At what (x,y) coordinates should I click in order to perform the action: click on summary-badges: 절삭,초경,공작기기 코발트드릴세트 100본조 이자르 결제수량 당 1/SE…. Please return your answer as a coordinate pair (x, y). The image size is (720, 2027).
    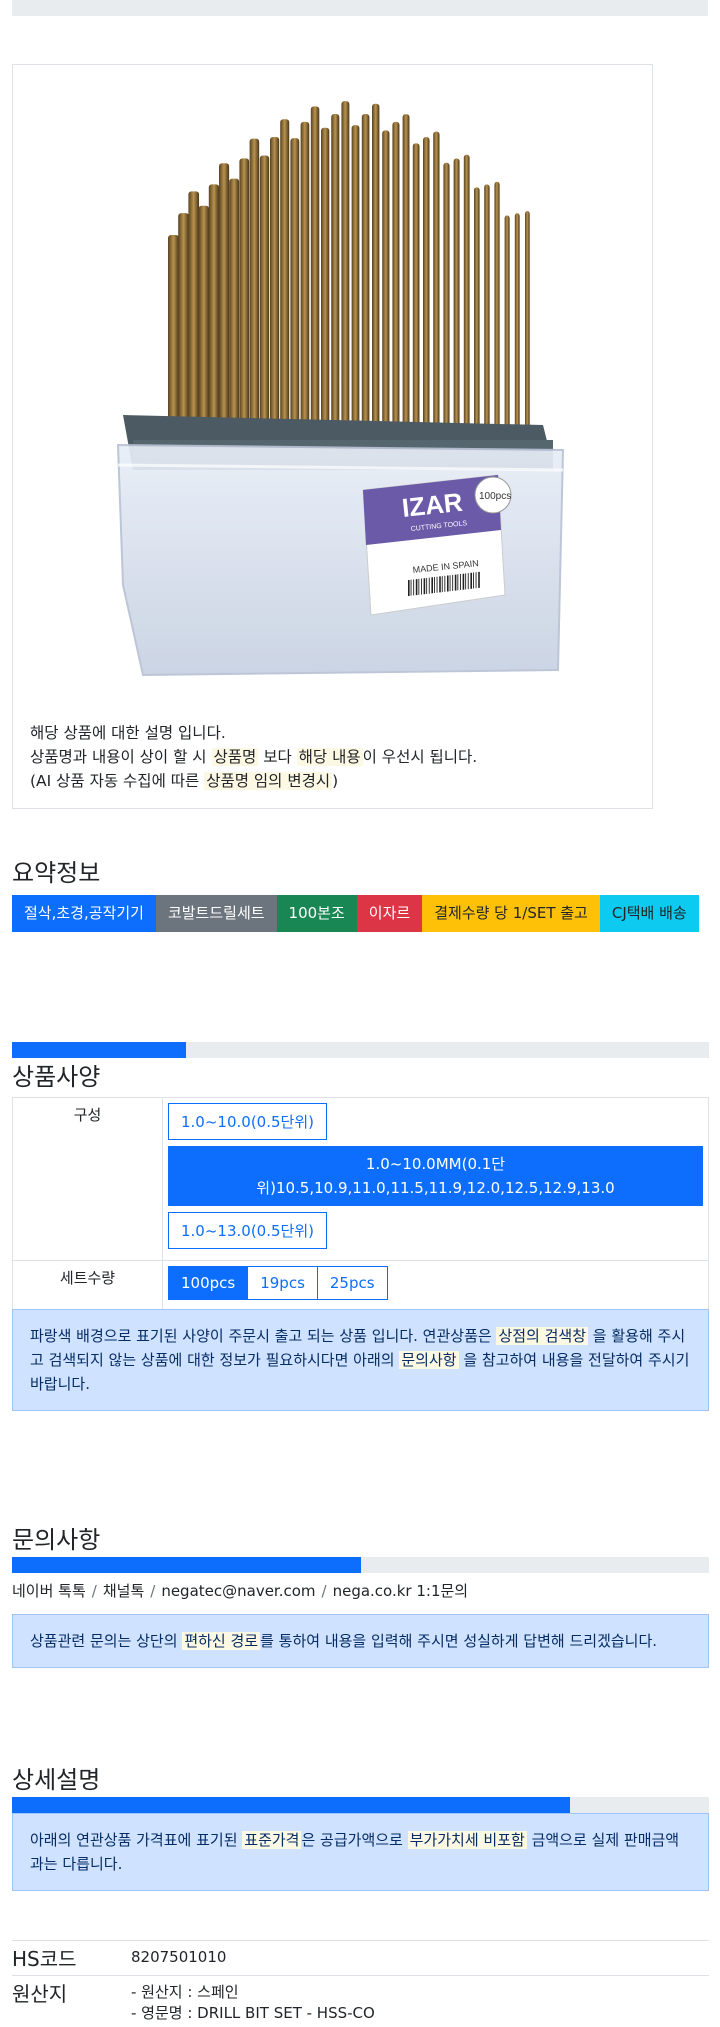
    Looking at the image, I should click on (362, 913).